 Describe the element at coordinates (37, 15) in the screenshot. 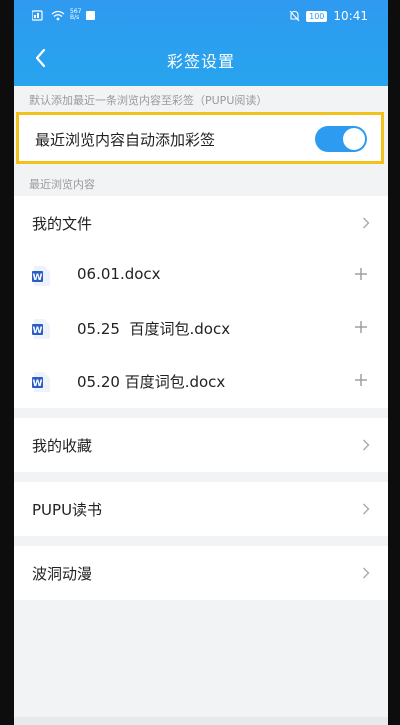

I see `signal-icon` at that location.